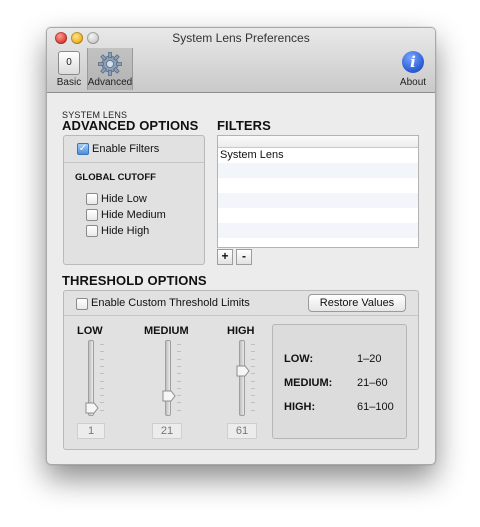 This screenshot has height=527, width=480. I want to click on filter-name: System Lens, so click(252, 155).